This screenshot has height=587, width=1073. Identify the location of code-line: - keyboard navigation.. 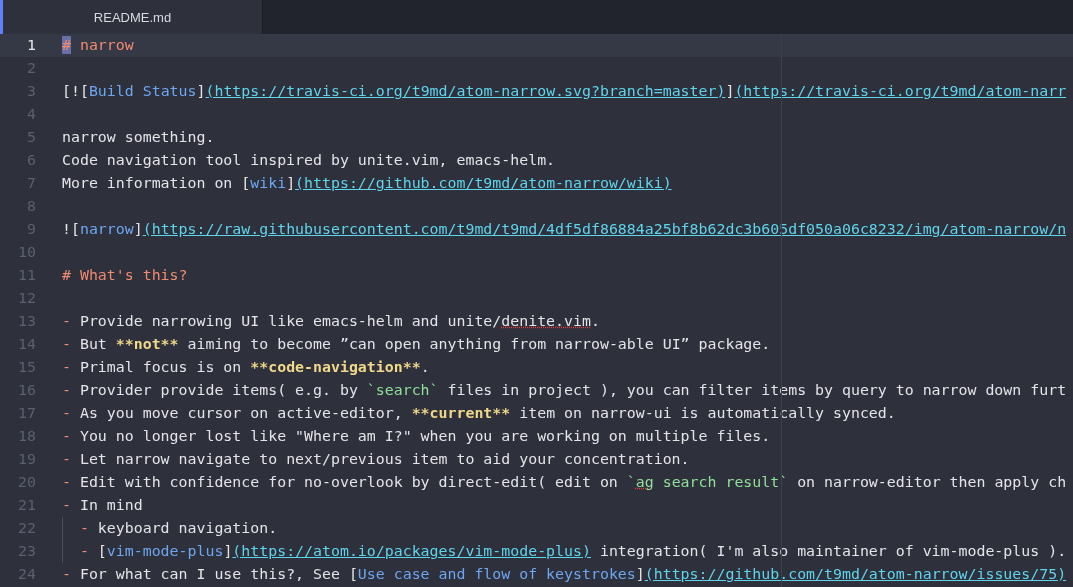
(170, 528).